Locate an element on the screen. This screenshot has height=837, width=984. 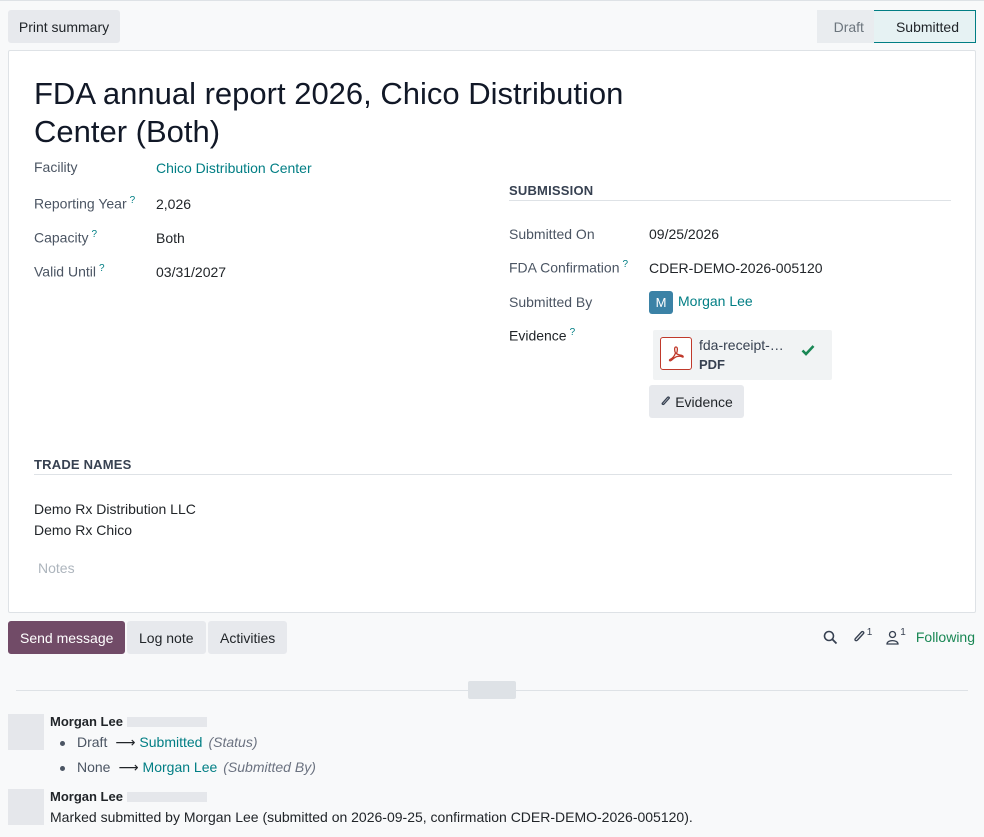
capacity-label-text: Capacity is located at coordinates (61, 237).